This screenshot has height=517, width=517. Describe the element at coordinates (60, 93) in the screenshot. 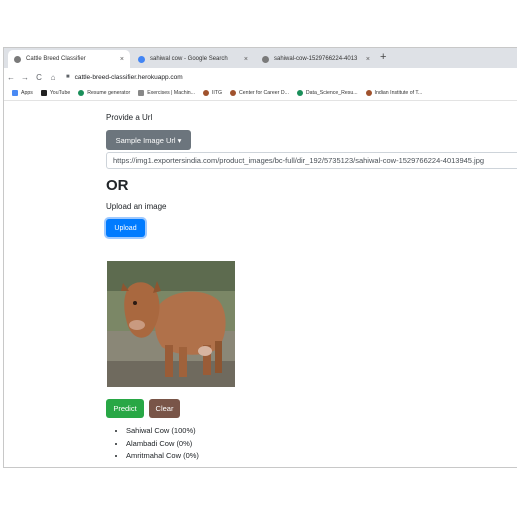

I see `bookmark-label: YouTube` at that location.